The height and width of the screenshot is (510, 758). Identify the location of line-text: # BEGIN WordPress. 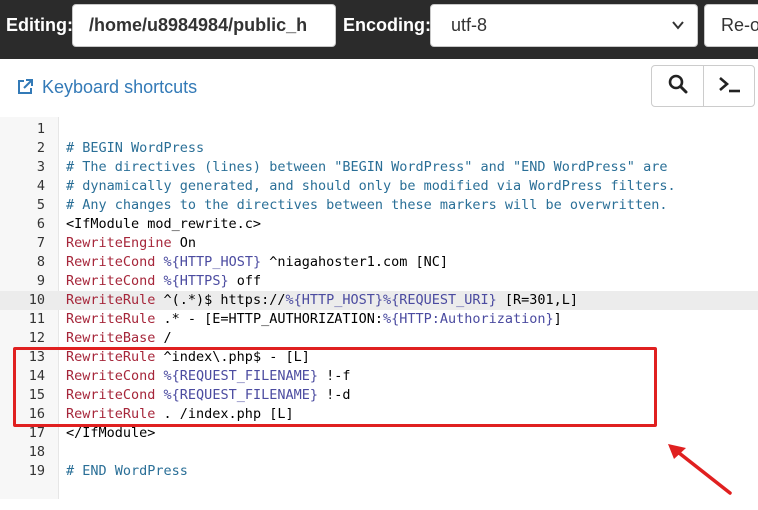
(135, 148).